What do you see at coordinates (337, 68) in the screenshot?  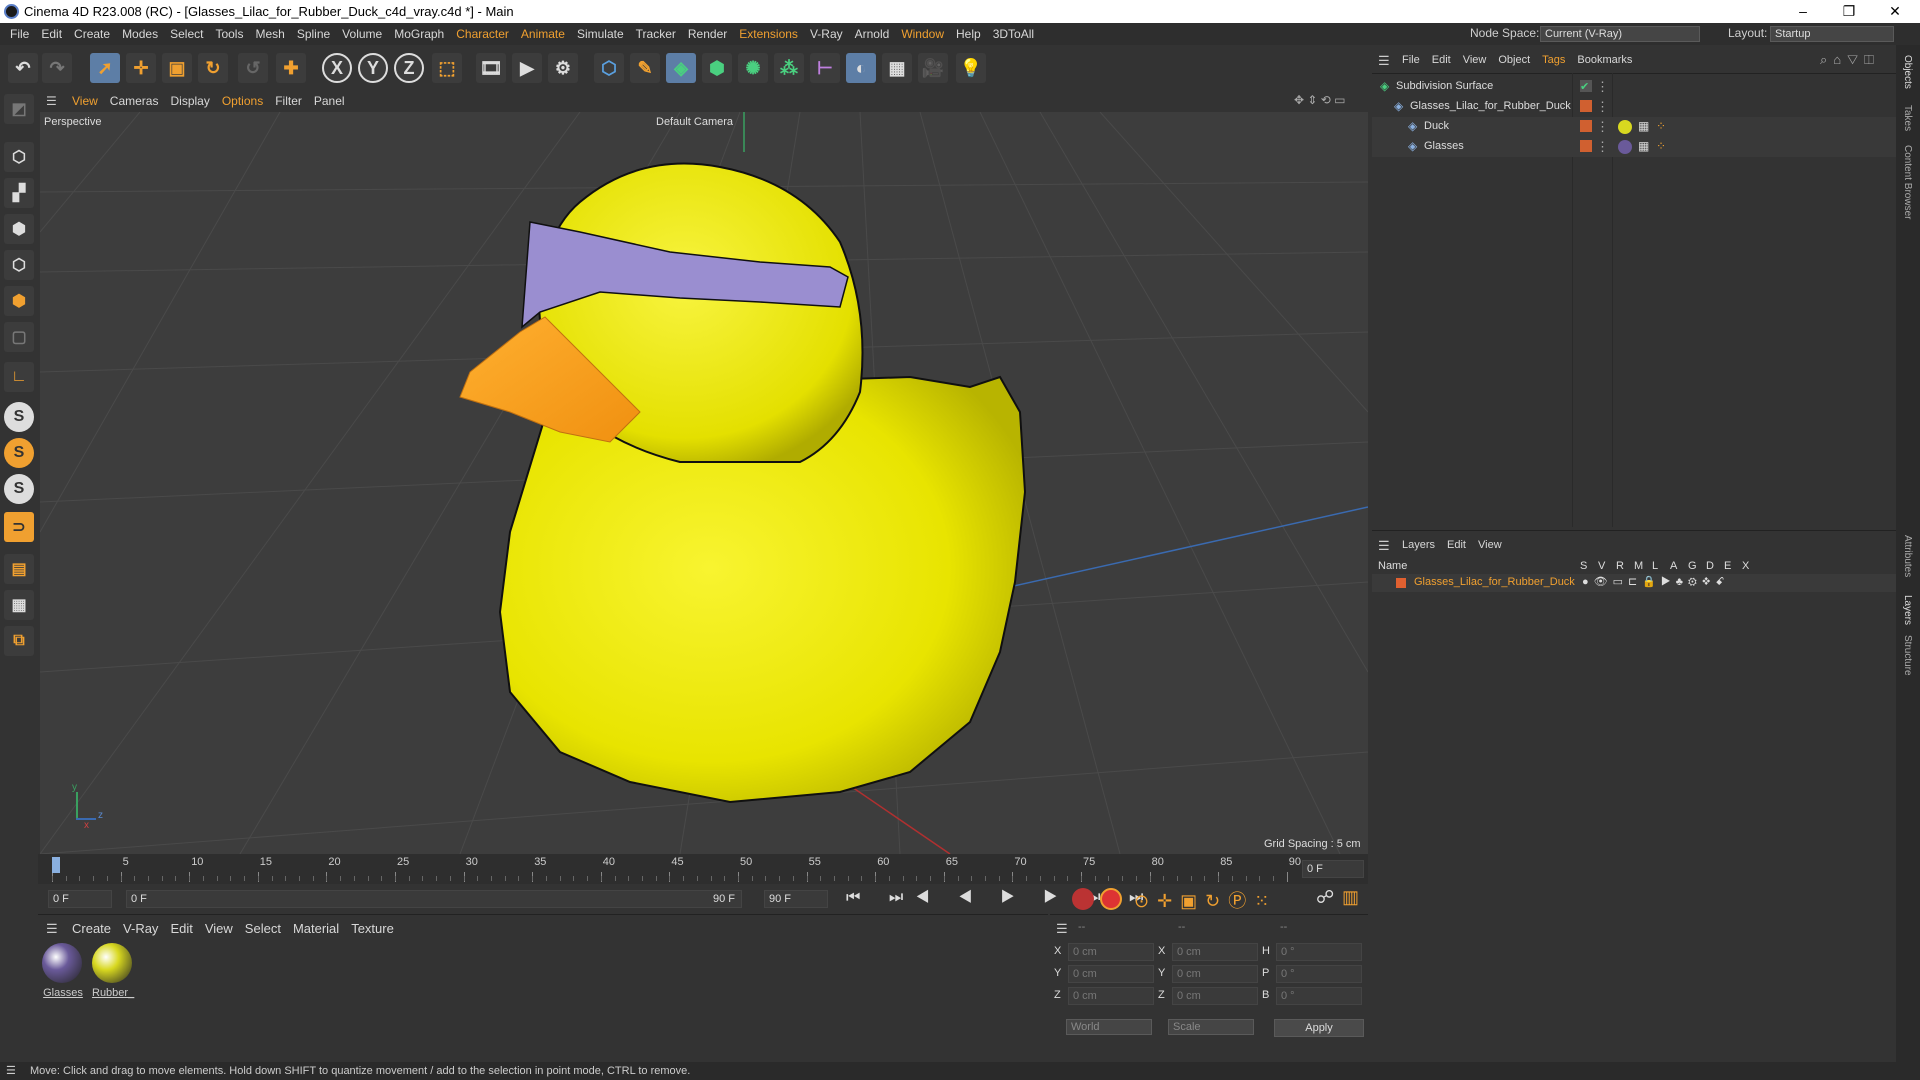 I see `axis-x-button: X` at bounding box center [337, 68].